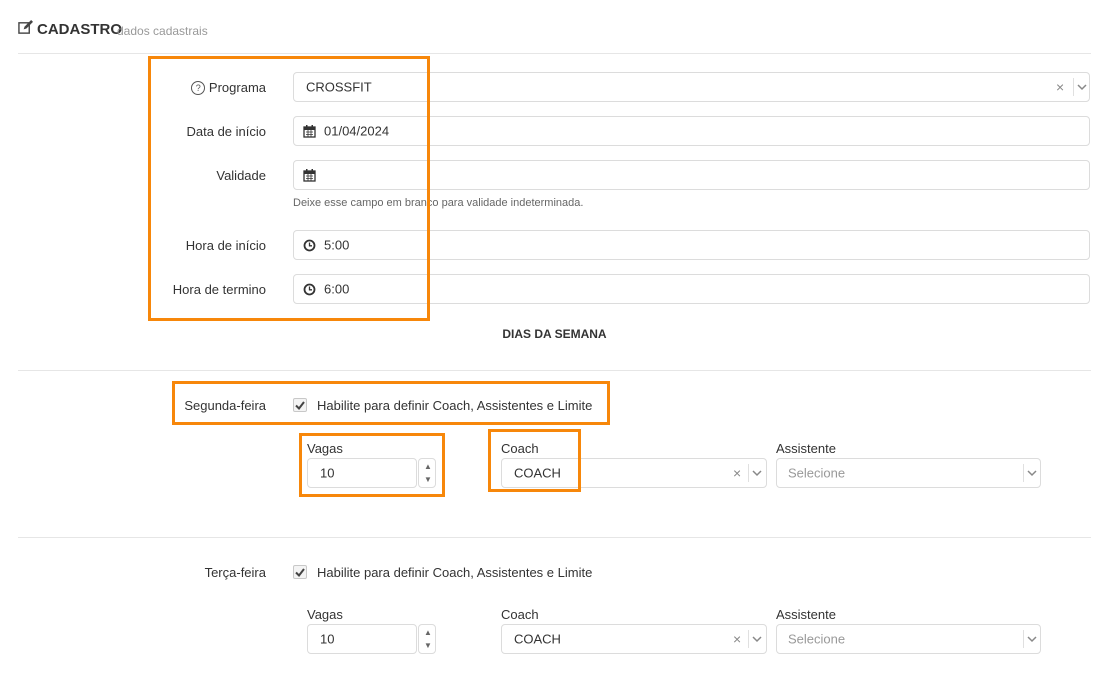  I want to click on edit-icon, so click(25, 27).